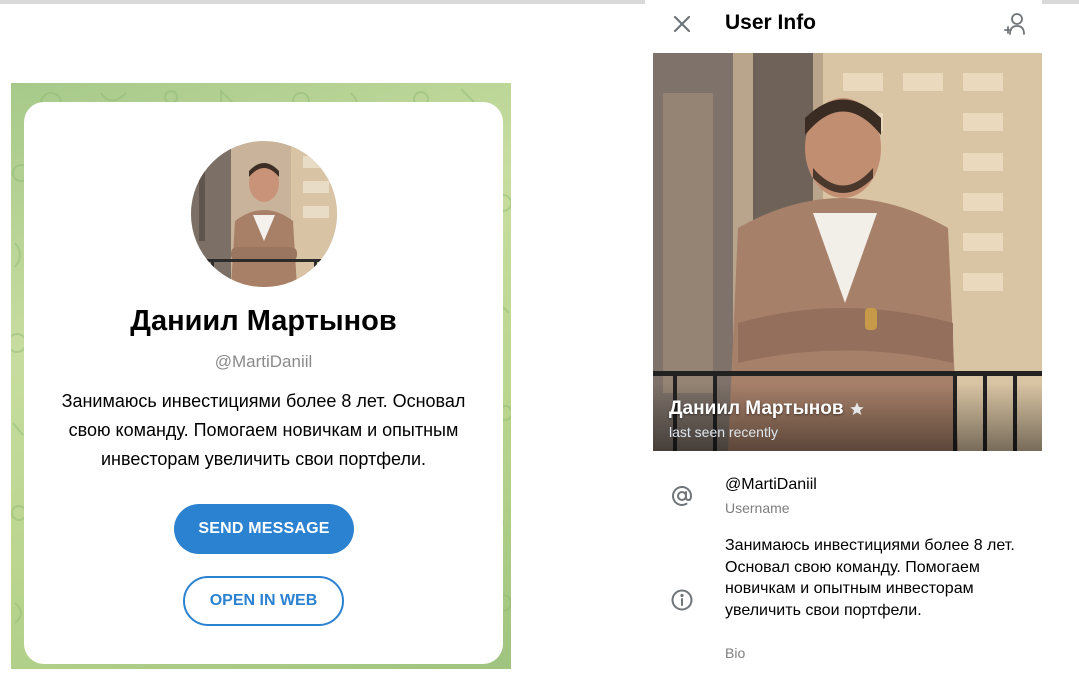 The image size is (1079, 679). Describe the element at coordinates (682, 496) in the screenshot. I see `at-icon` at that location.